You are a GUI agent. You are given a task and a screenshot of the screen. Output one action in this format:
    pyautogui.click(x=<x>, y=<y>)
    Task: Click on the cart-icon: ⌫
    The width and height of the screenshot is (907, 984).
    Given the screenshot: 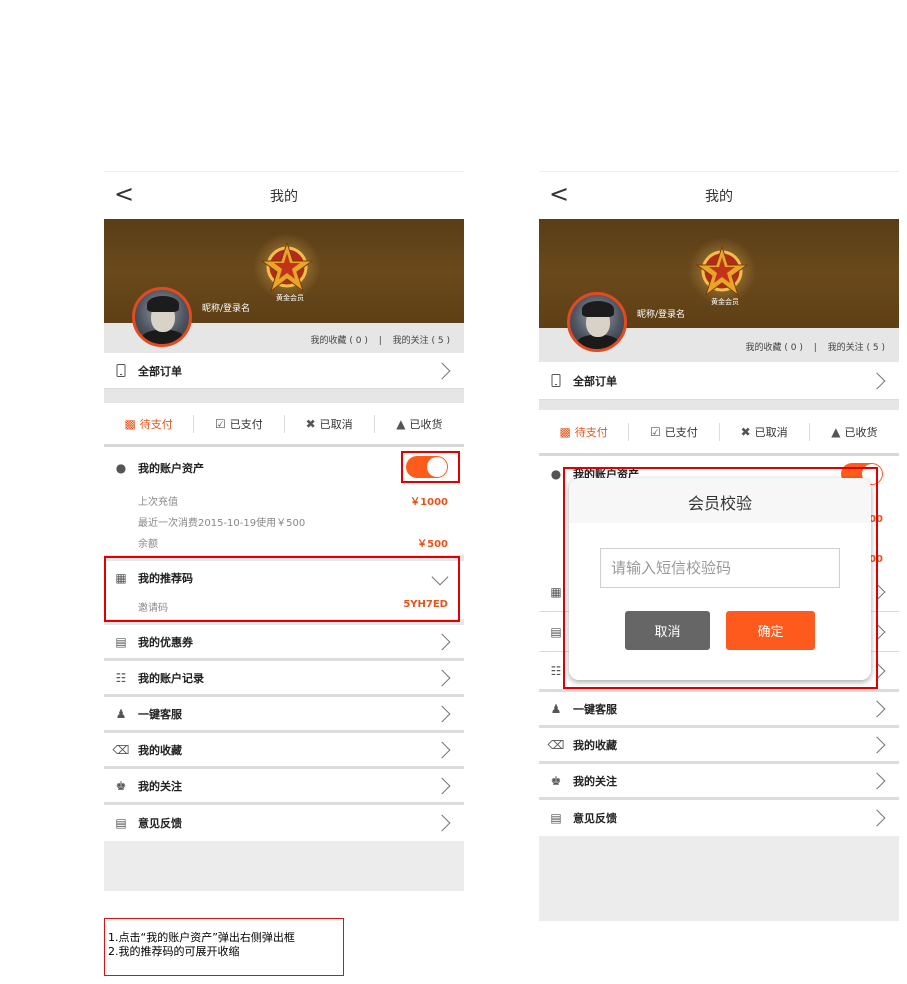 What is the action you would take?
    pyautogui.click(x=556, y=744)
    